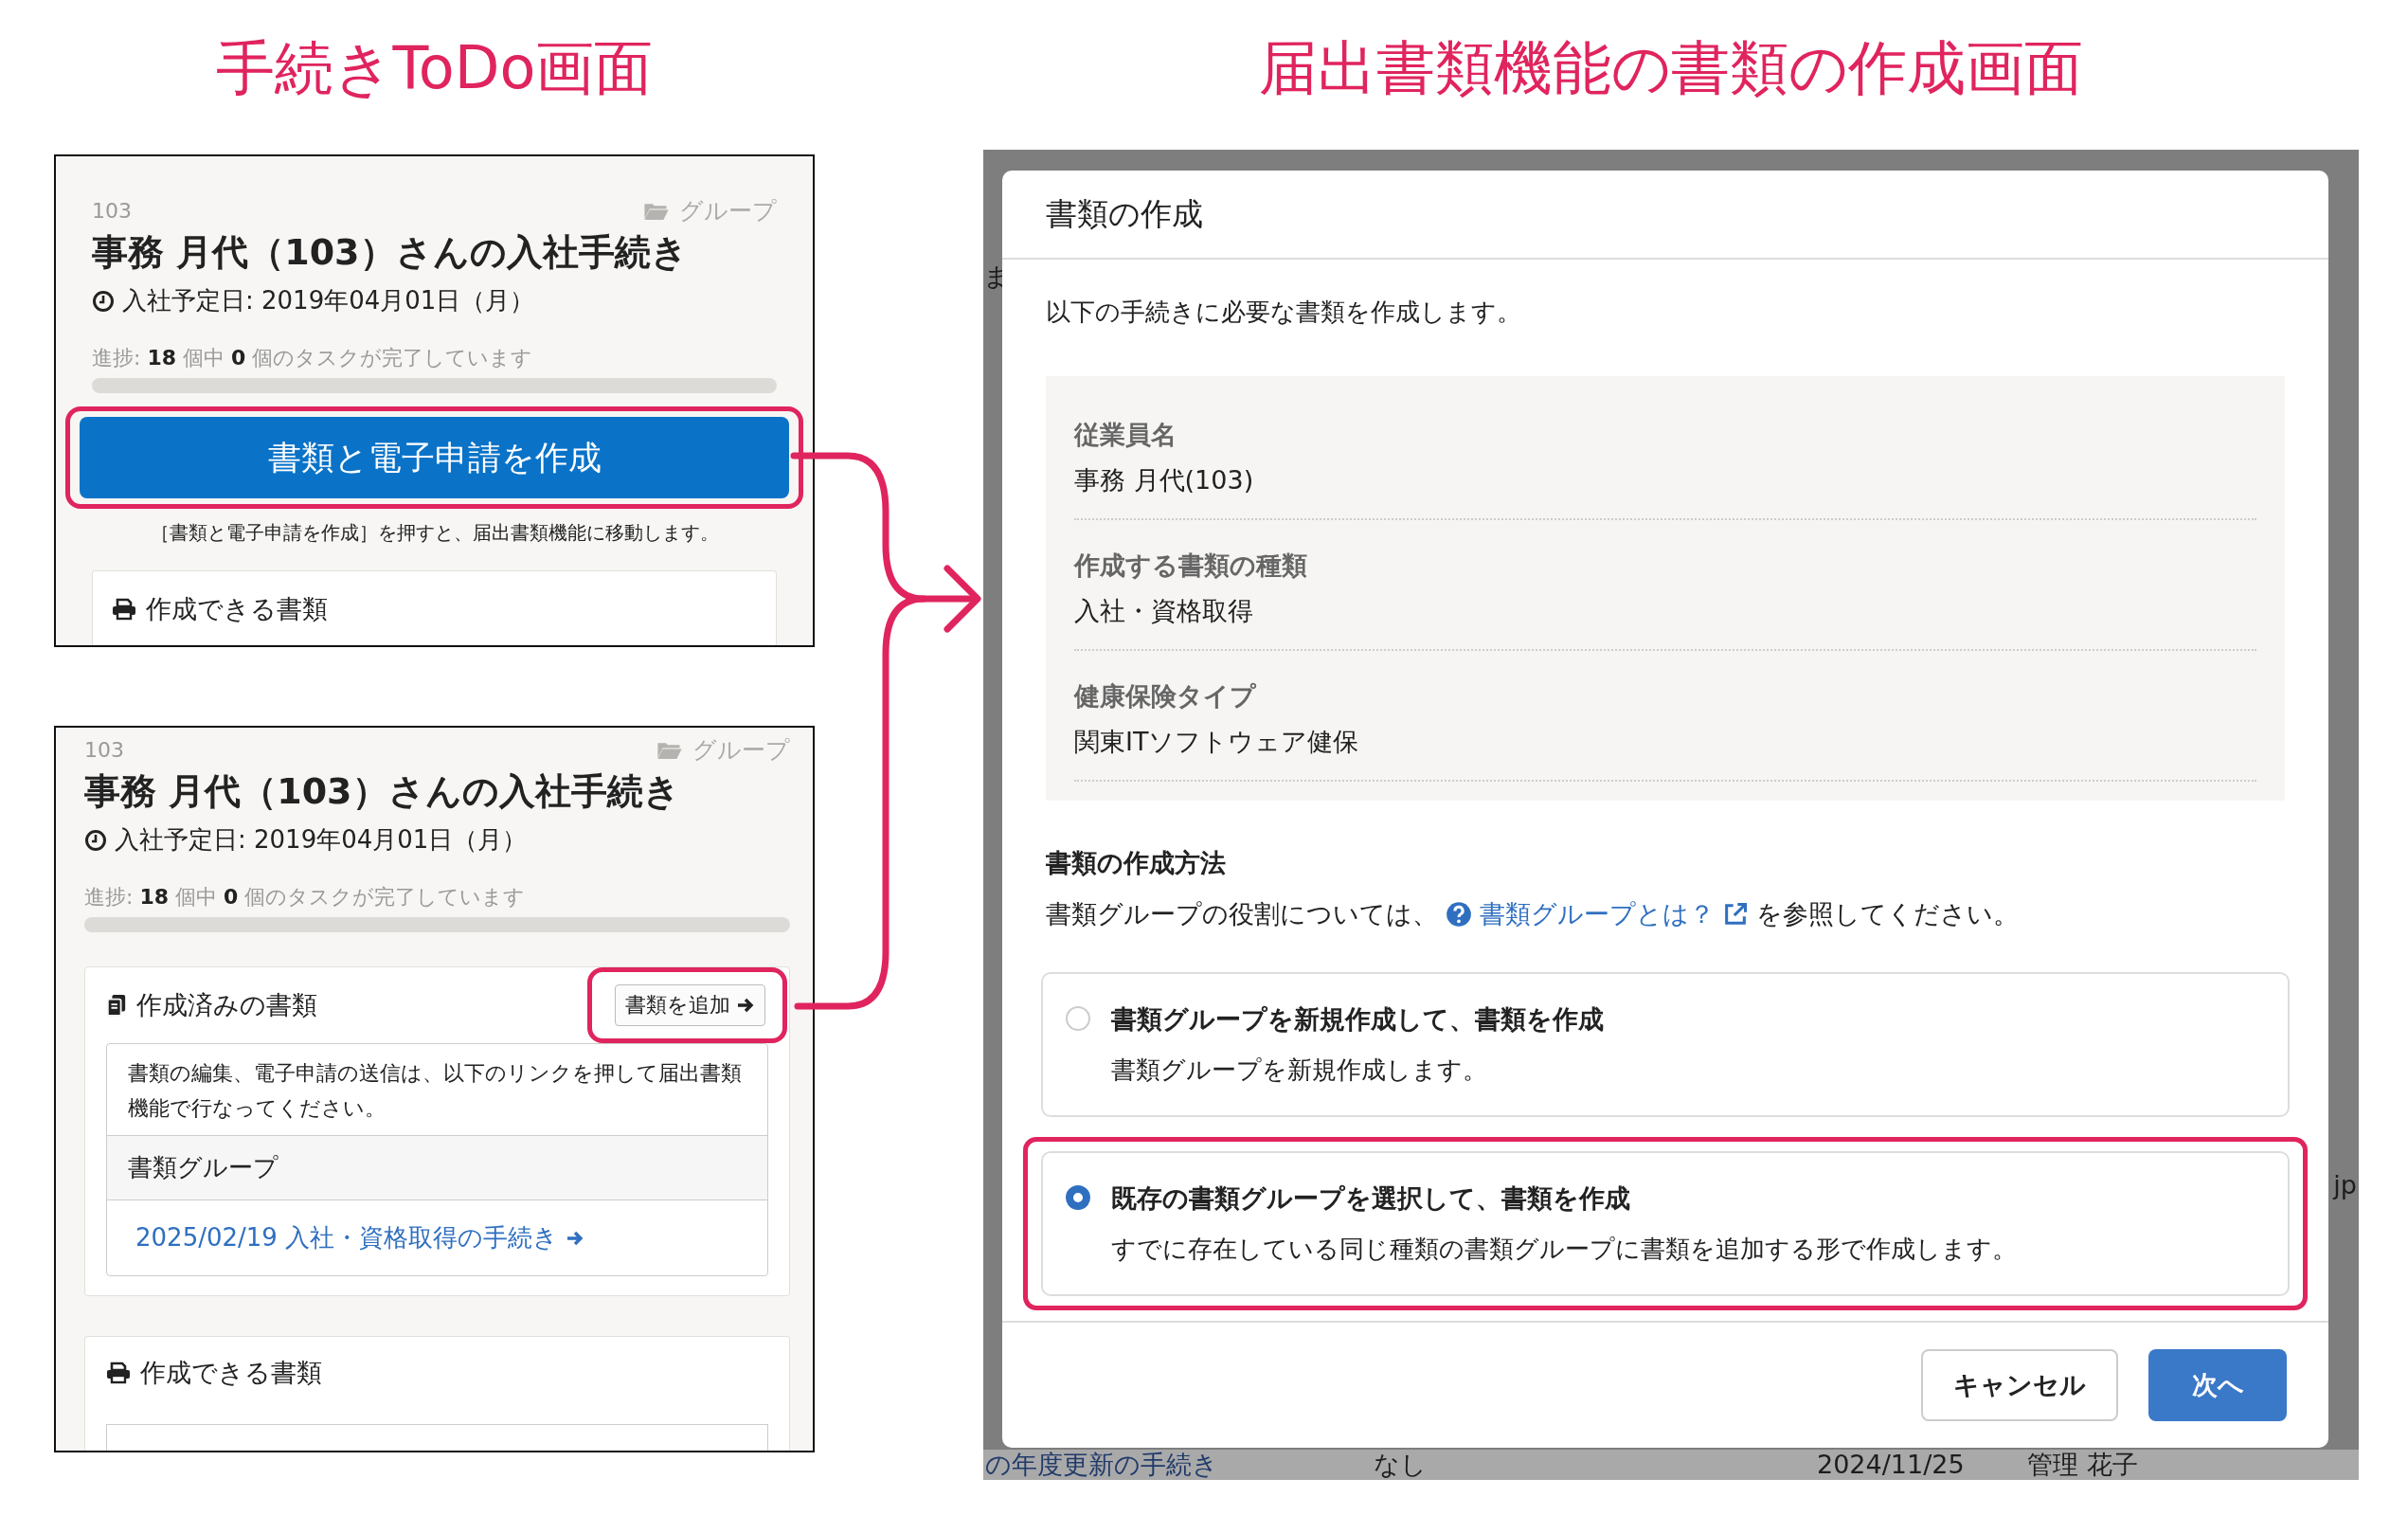 This screenshot has height=1533, width=2408. I want to click on help-link: 書類グループとは？, so click(1597, 914).